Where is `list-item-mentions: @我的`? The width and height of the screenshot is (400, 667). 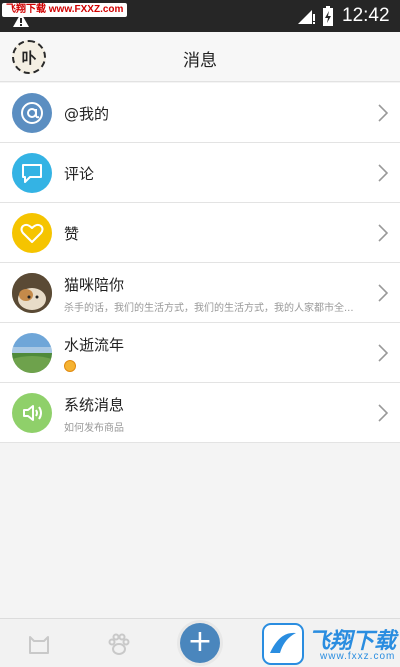 list-item-mentions: @我的 is located at coordinates (200, 113).